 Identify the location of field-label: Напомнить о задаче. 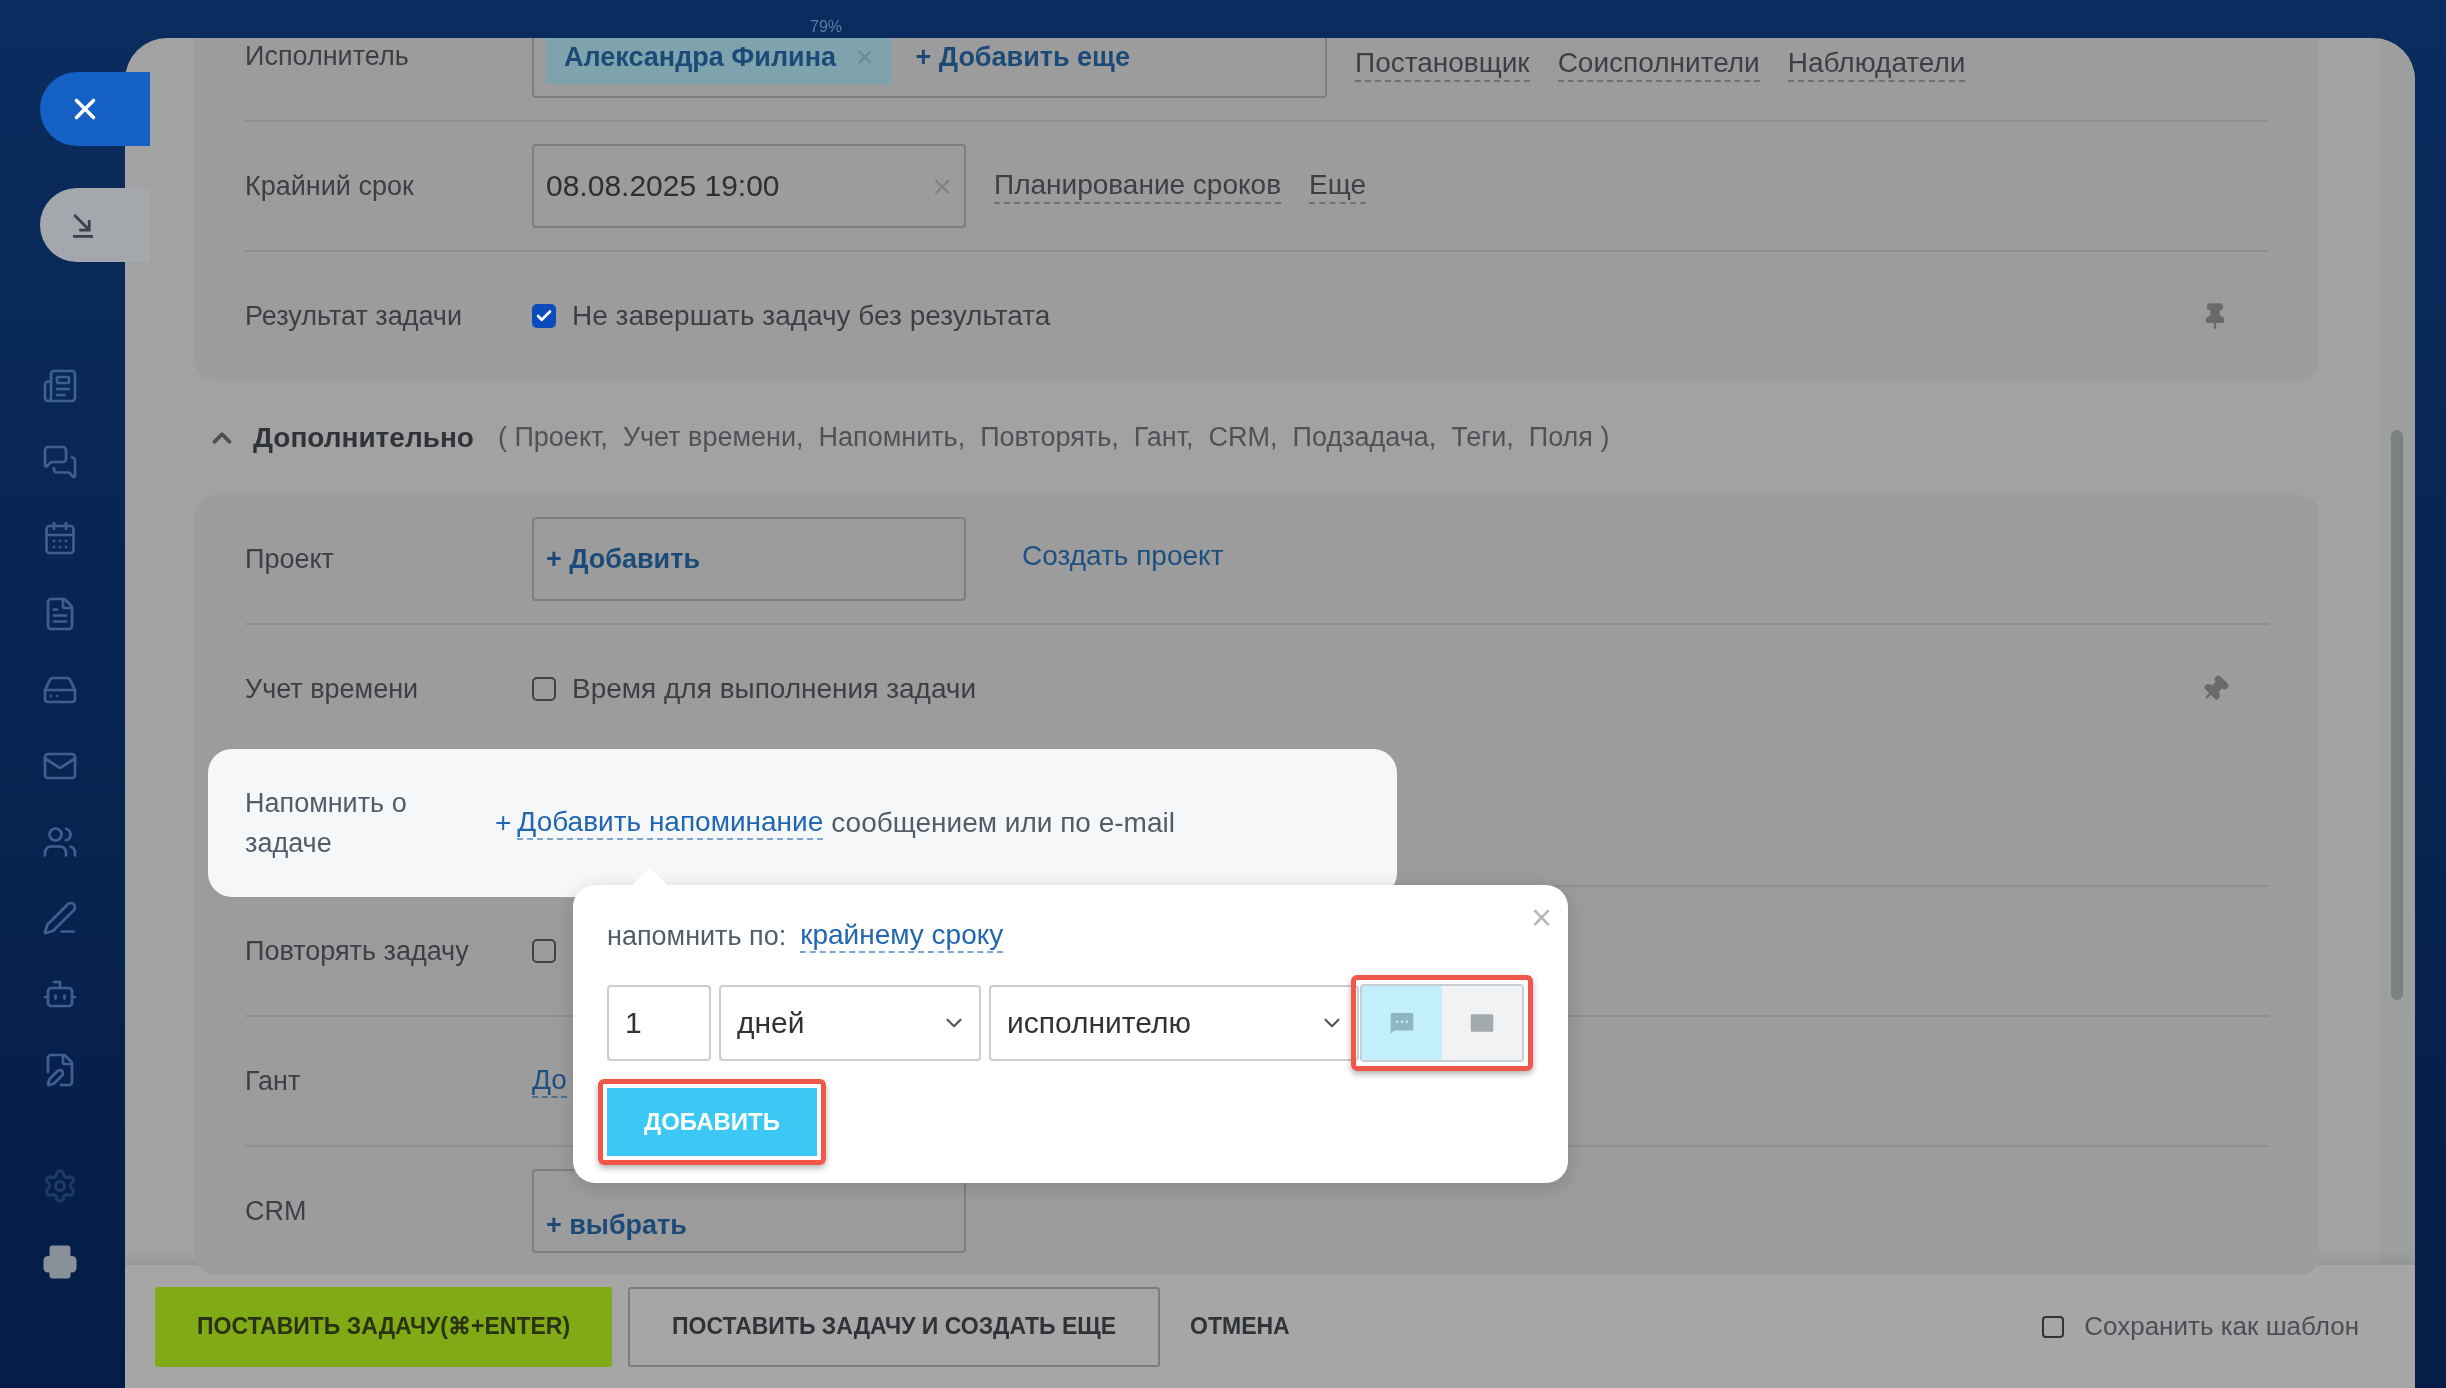
(326, 823).